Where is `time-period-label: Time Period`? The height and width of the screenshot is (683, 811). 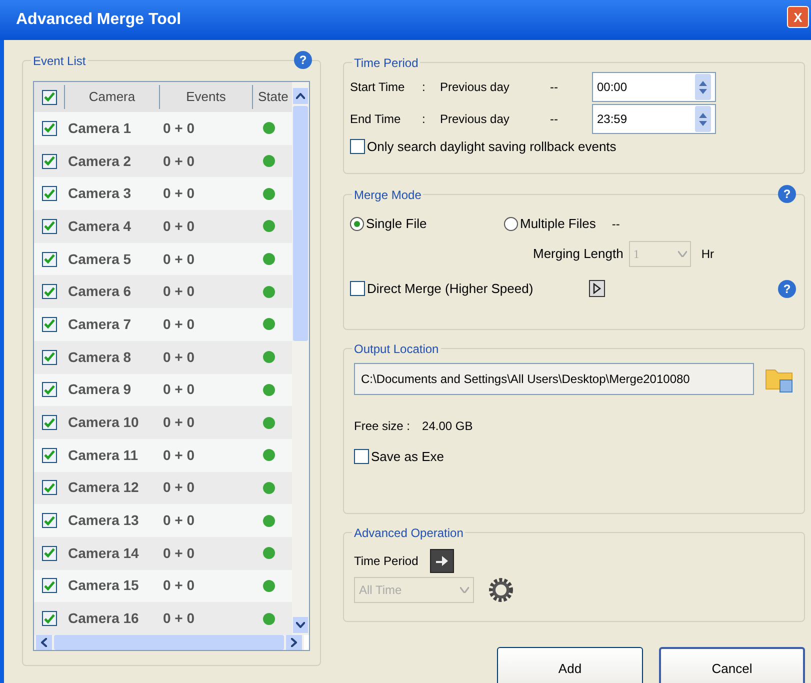
time-period-label: Time Period is located at coordinates (386, 561).